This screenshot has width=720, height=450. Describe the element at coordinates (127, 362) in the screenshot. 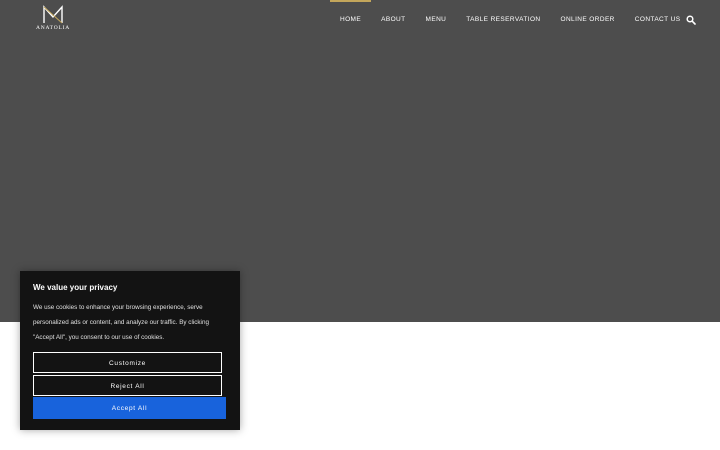

I see `customize-button: Customize` at that location.